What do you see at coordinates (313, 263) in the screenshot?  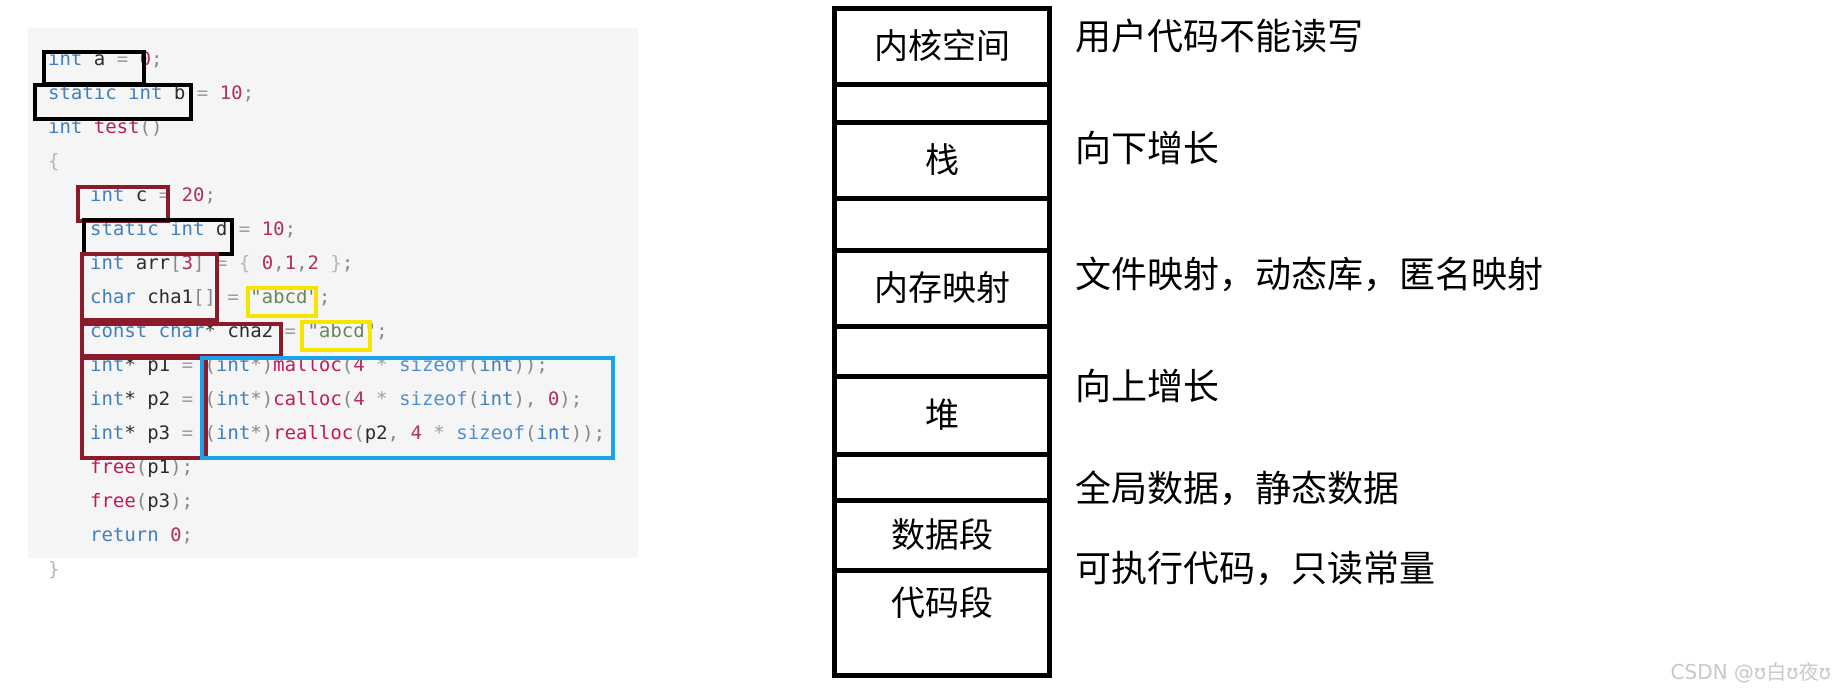 I see `code-token: 2` at bounding box center [313, 263].